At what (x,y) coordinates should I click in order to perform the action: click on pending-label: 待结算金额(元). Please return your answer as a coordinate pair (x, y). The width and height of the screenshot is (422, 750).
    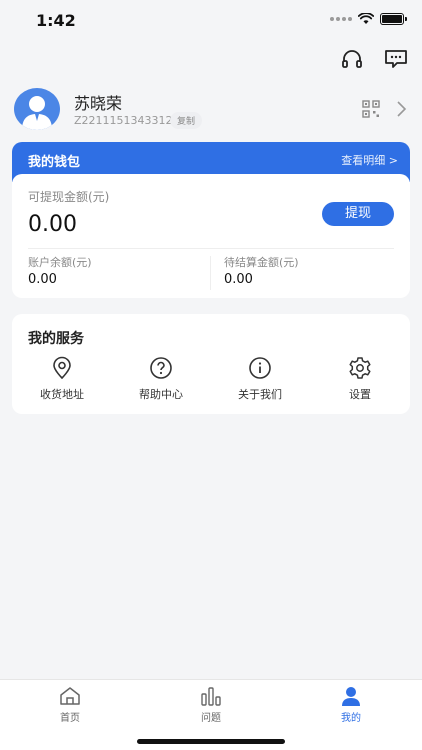
    Looking at the image, I should click on (261, 262).